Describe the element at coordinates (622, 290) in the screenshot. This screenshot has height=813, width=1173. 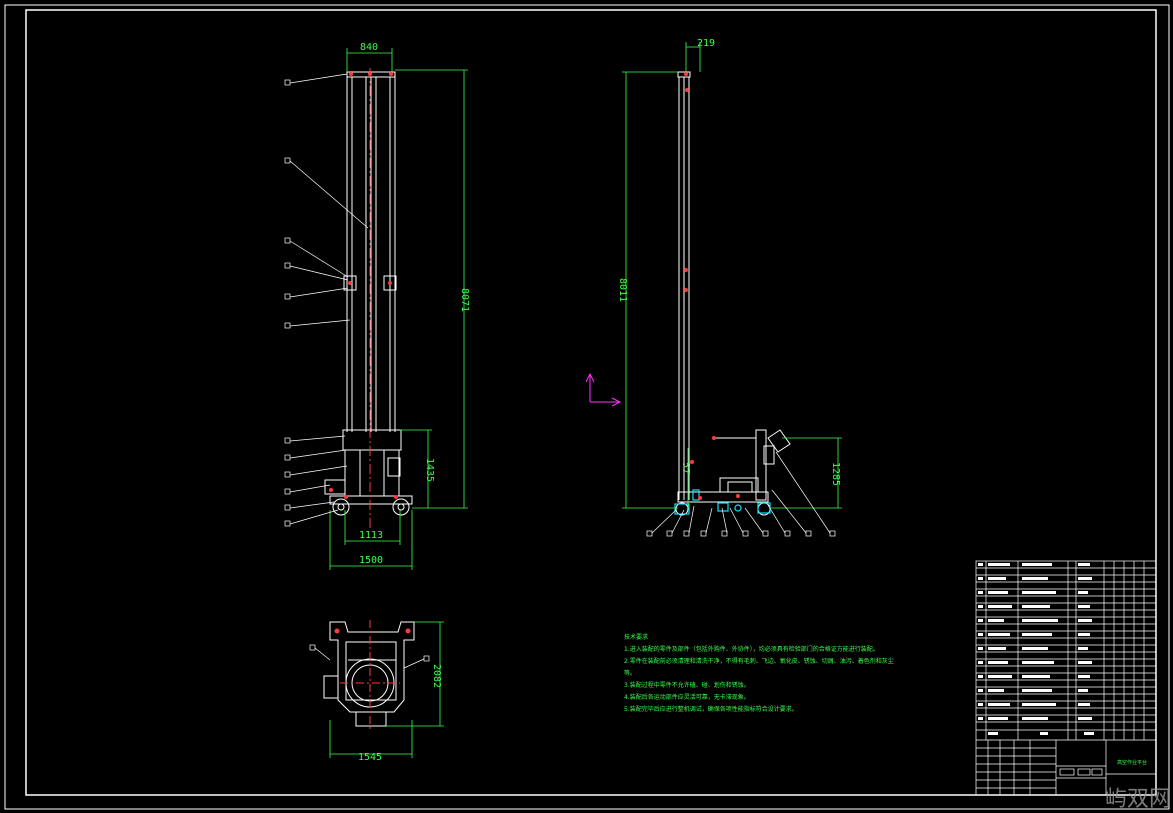
I see `side-dim-8011: 8011` at that location.